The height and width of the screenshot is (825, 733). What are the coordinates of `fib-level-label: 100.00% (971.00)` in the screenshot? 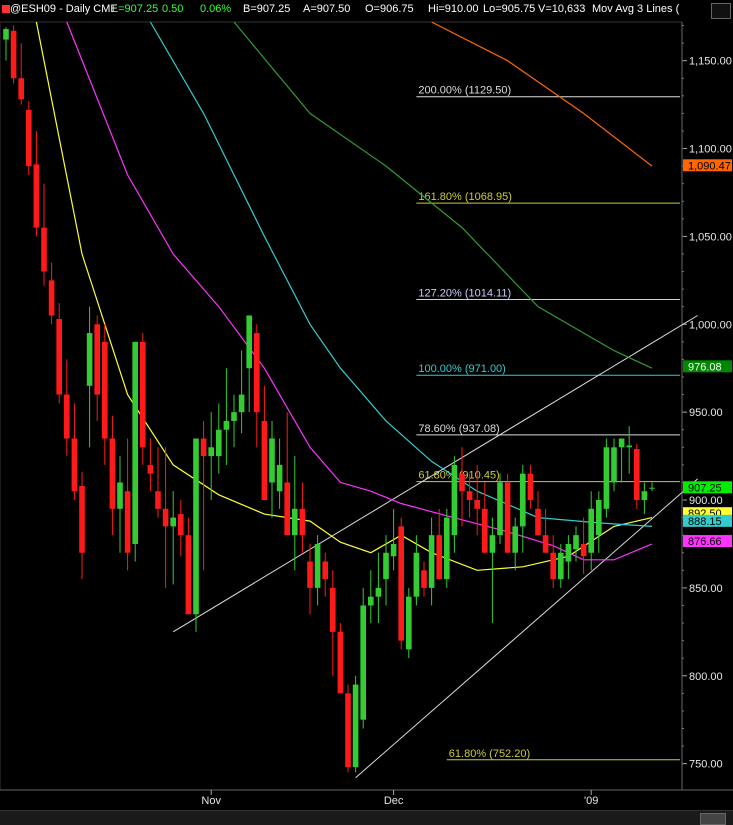 It's located at (461, 369).